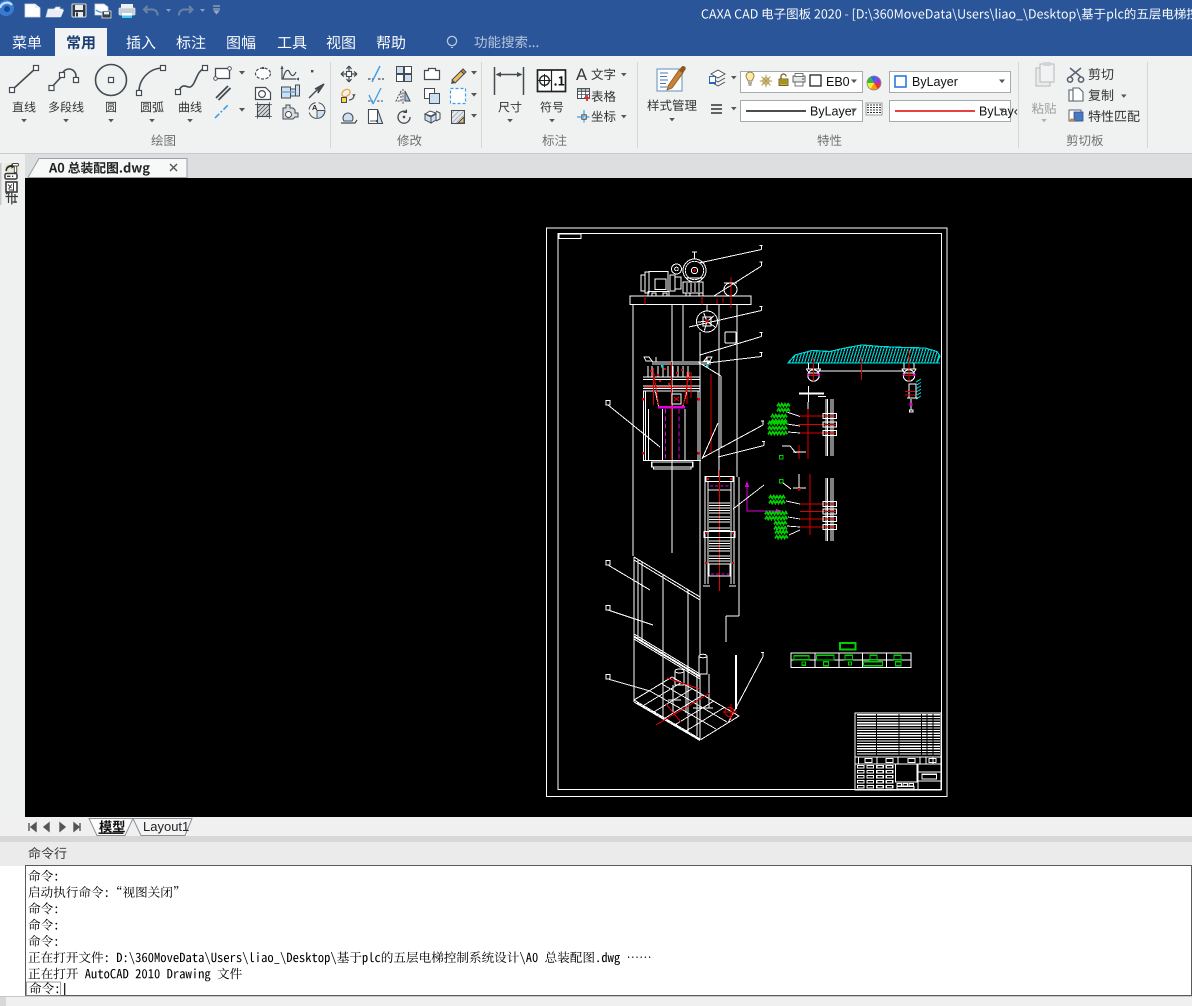 The image size is (1192, 1006). Describe the element at coordinates (166, 826) in the screenshot. I see `svg-text: Layout1` at that location.